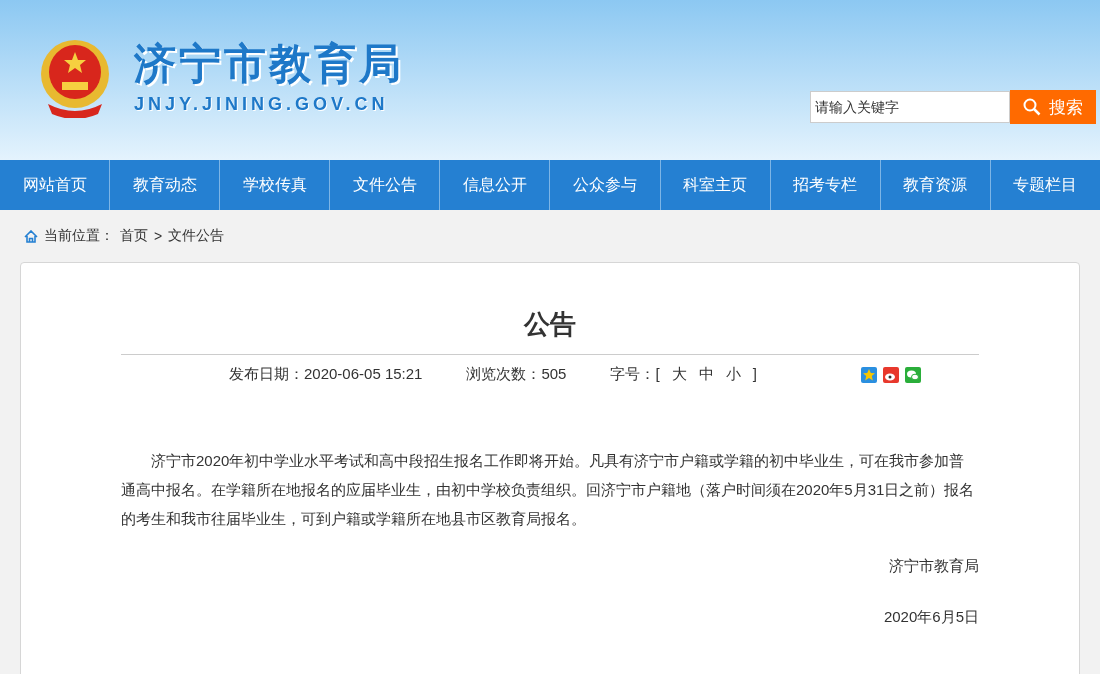 The height and width of the screenshot is (674, 1100). What do you see at coordinates (548, 490) in the screenshot?
I see `article-paragraph: 济宁市2020年初中学业水平考试和高中段招生报名工作即将开始。凡具有济宁市户籍或学籍的初中毕业生，可在我市参加普通高中报名。在学籍所在地报名的应届毕业生，由初中学校负责组织。回济宁市户籍地（落户时间须在2020年5月31日之前）报名的考生和我市往届毕业生，可到户籍或学籍所在地县市区教育局报名。` at bounding box center [548, 490].